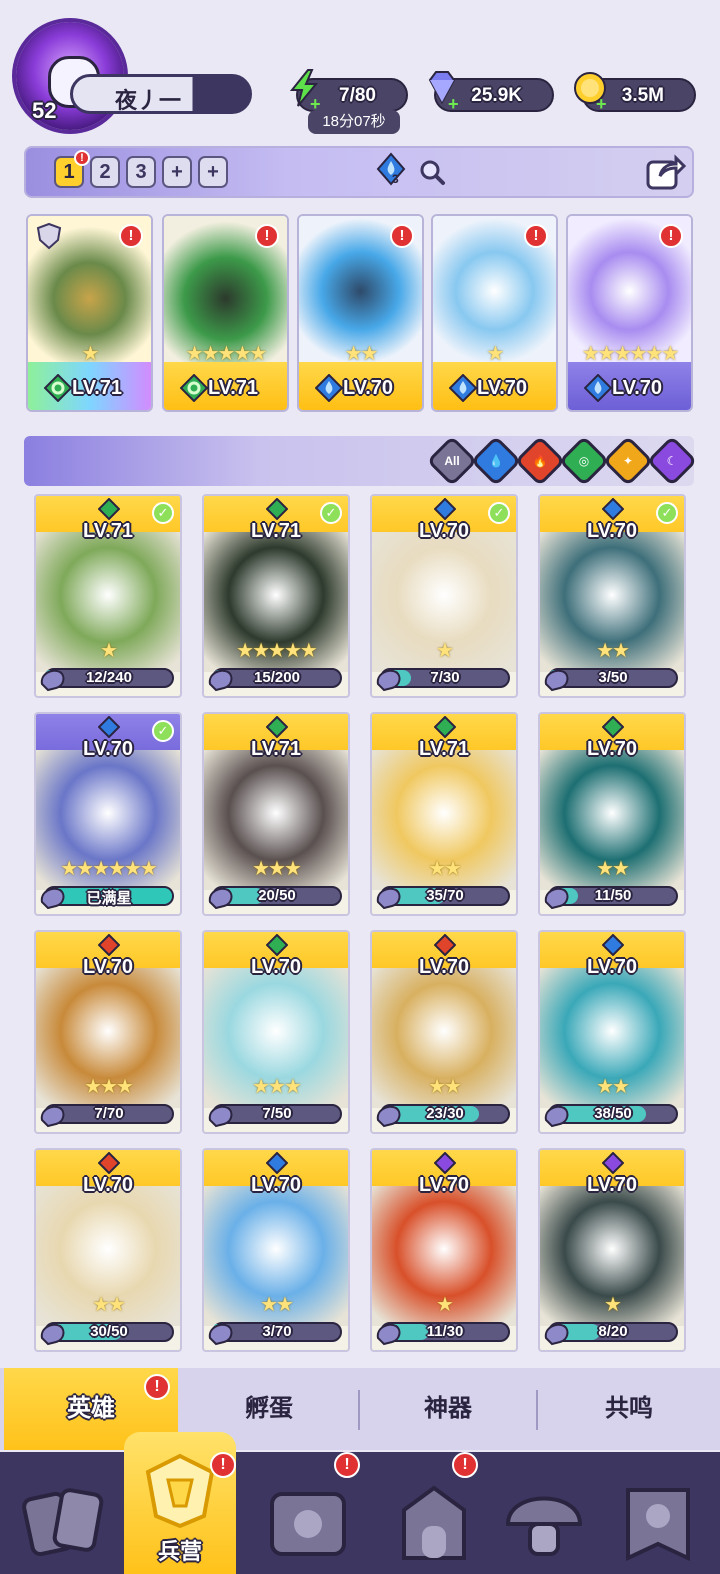  Describe the element at coordinates (448, 1409) in the screenshot. I see `tab-artifacts: 神器` at that location.